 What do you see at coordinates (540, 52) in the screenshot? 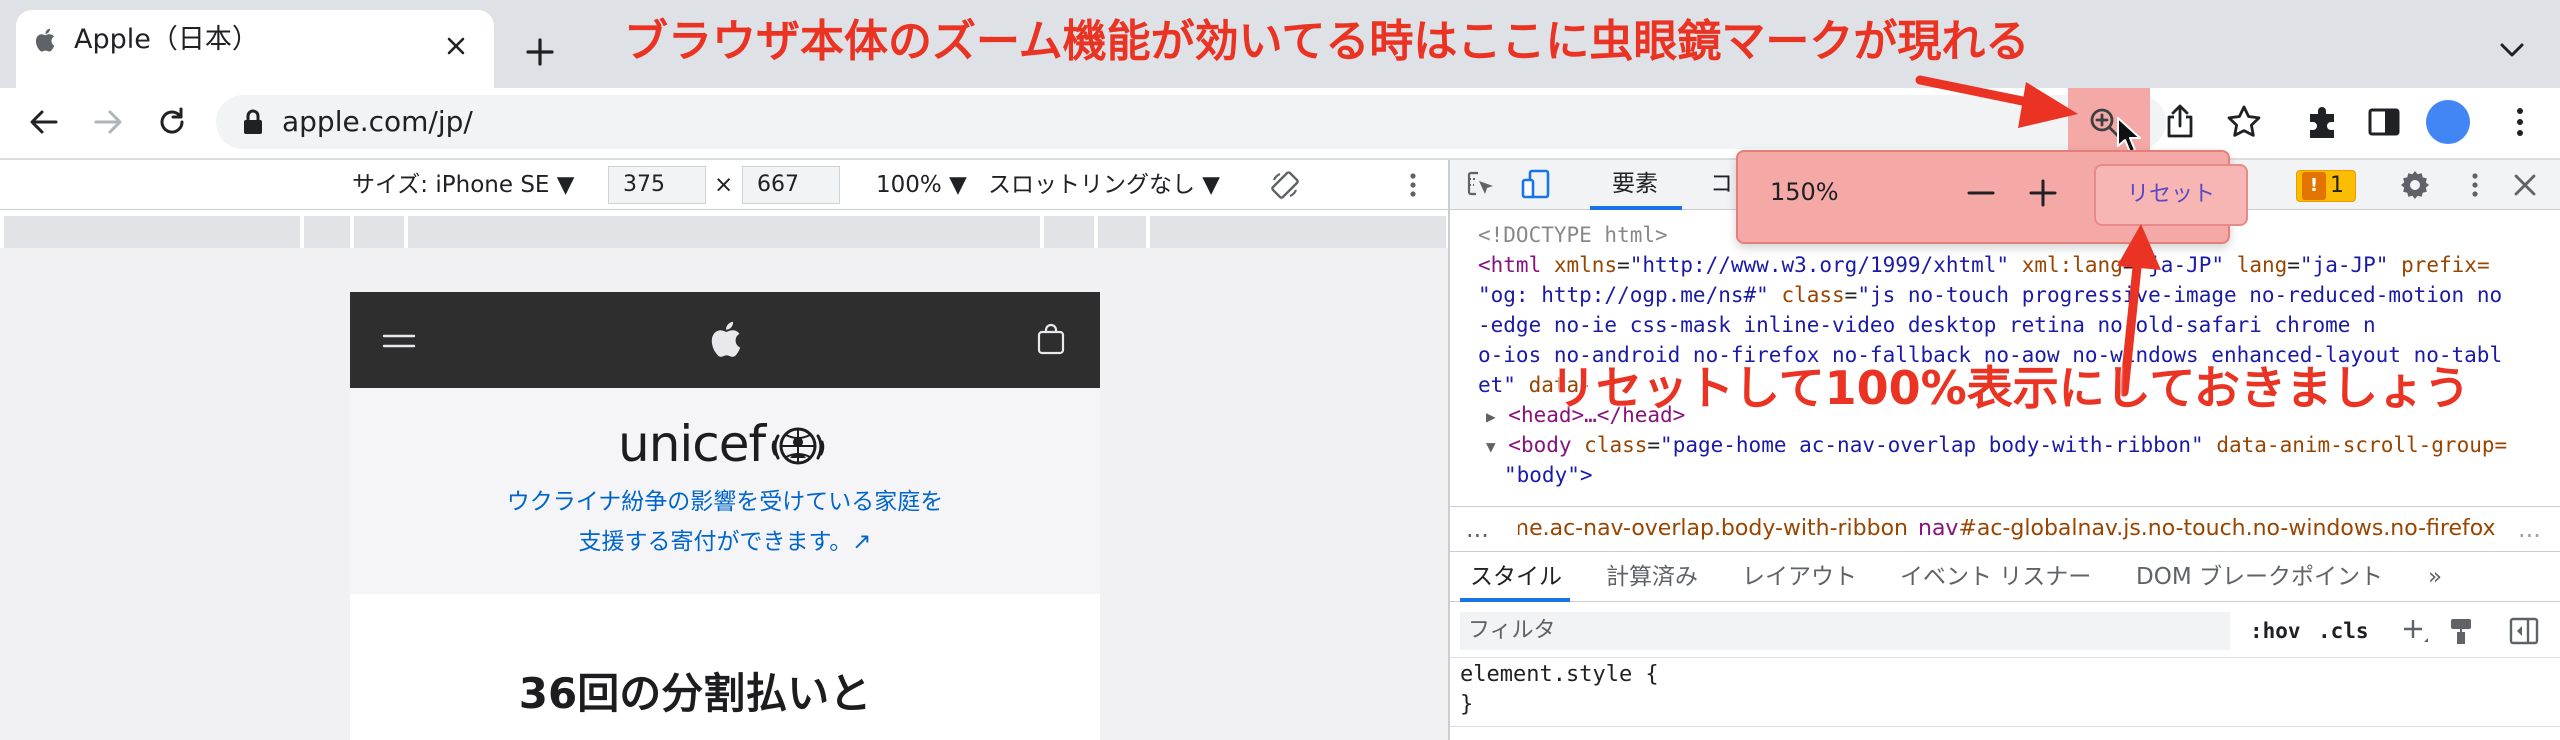
I see `new-tab-plus-icon` at bounding box center [540, 52].